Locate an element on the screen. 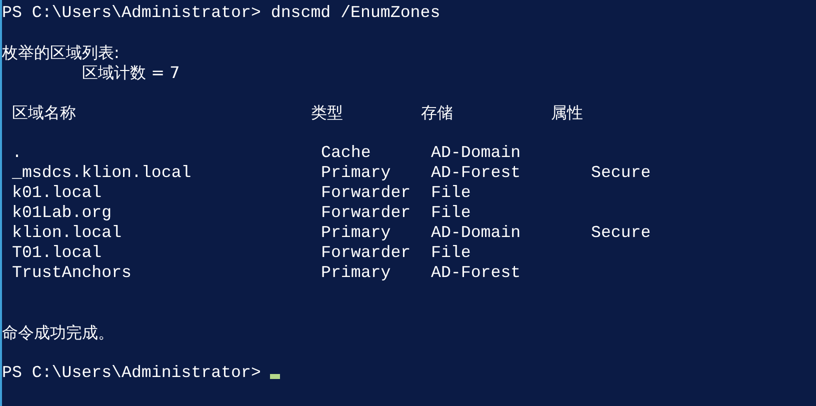  column-header: 类型 is located at coordinates (327, 113).